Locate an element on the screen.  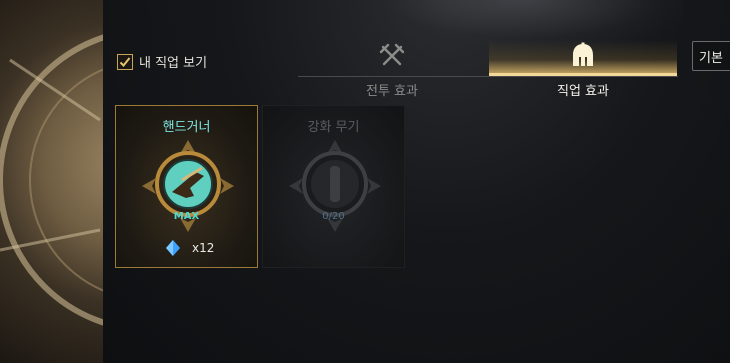
my-job-checkbox is located at coordinates (125, 61).